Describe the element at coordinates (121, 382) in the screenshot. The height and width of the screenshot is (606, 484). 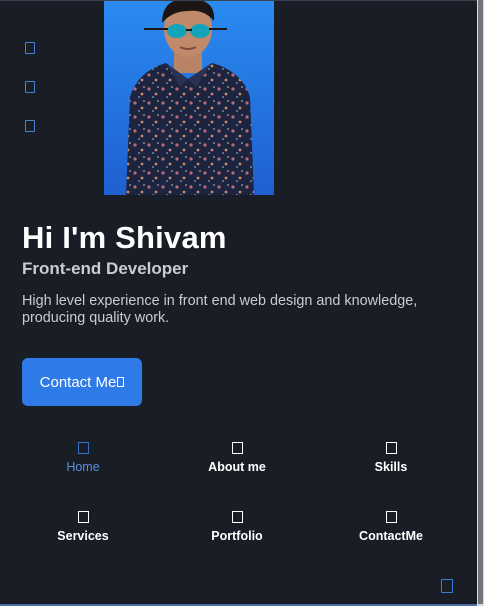
I see `send-icon` at that location.